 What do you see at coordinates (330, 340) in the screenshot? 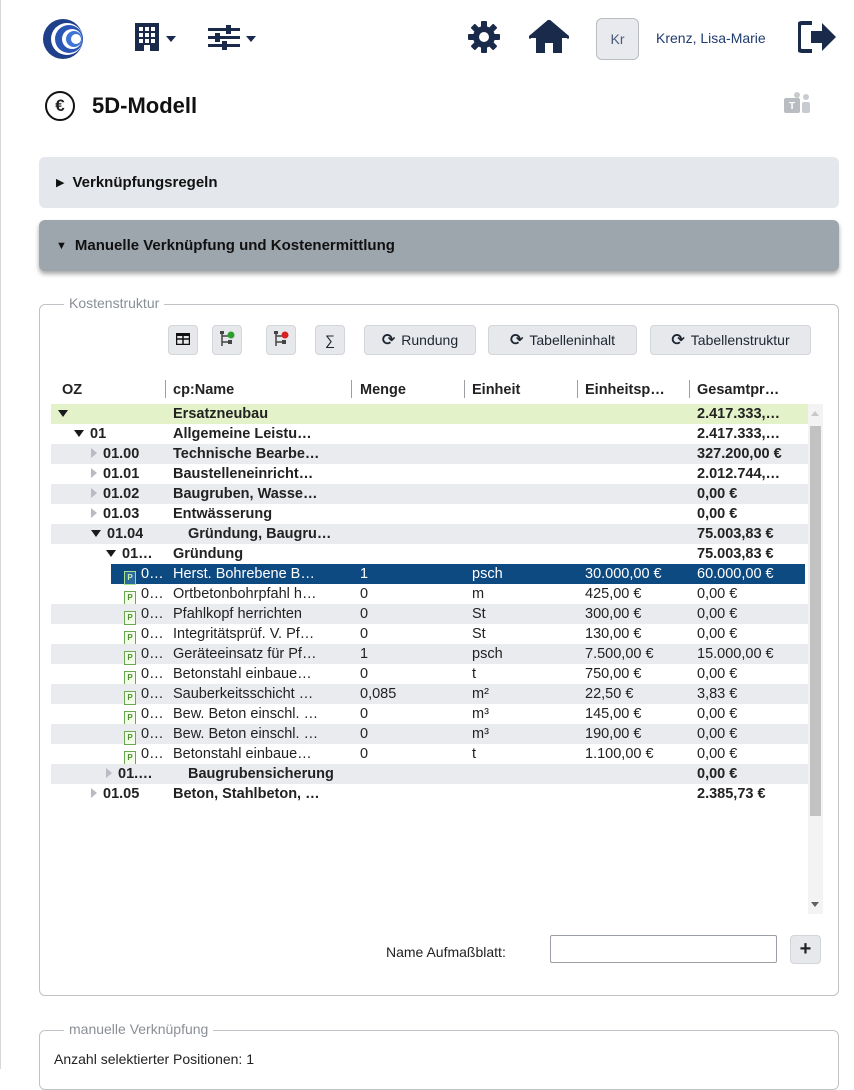
I see `sum-button: ∑` at bounding box center [330, 340].